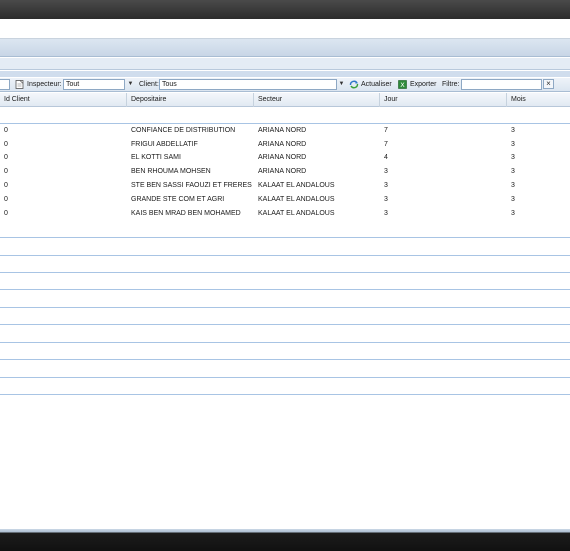 This screenshot has width=570, height=551. What do you see at coordinates (178, 199) in the screenshot?
I see `cell-depositaire: GRANDE STE COM ET AGRI` at bounding box center [178, 199].